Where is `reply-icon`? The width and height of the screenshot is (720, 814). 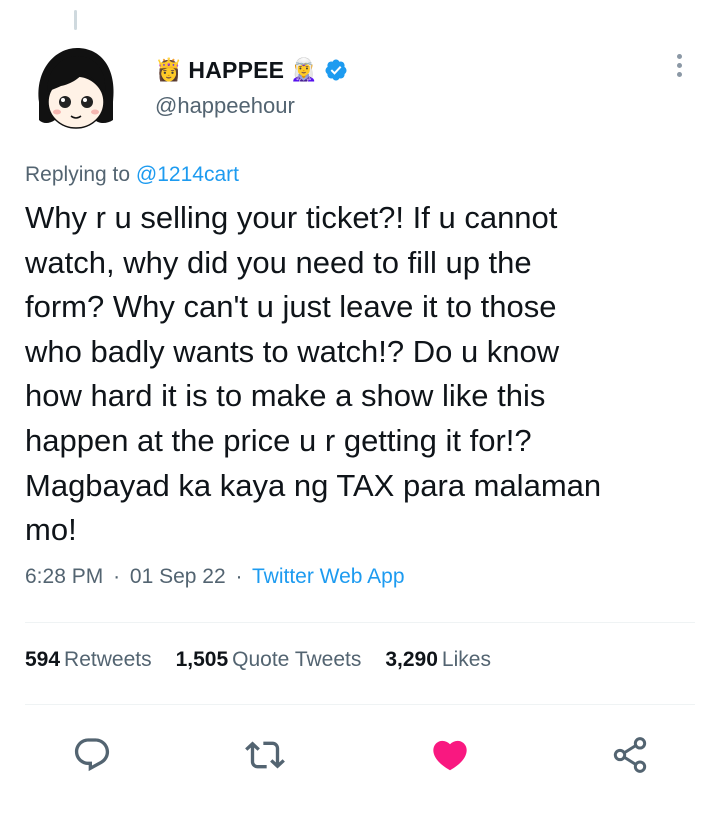
reply-icon is located at coordinates (92, 755).